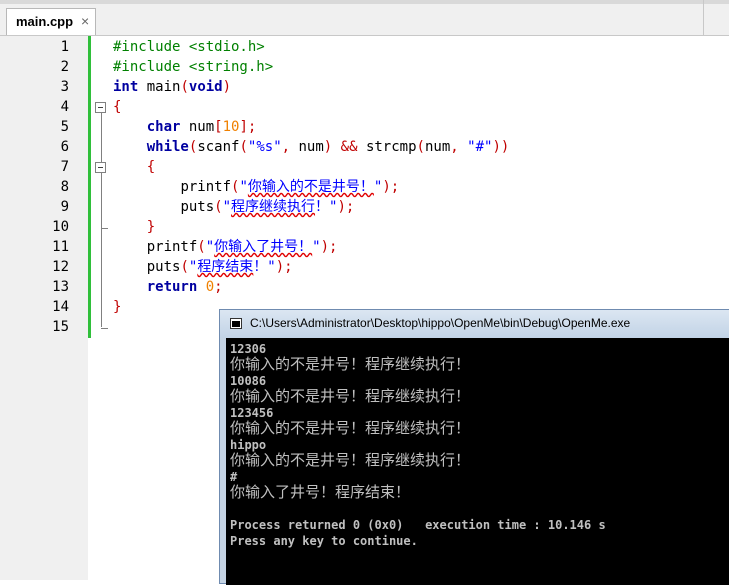  Describe the element at coordinates (364, 107) in the screenshot. I see `code-line: 4 {` at that location.